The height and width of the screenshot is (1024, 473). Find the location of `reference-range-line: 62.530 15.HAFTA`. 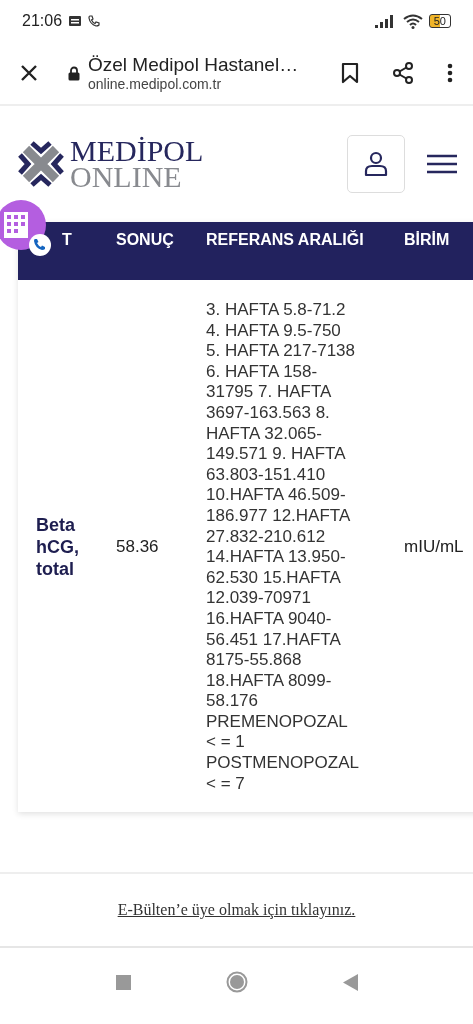

reference-range-line: 62.530 15.HAFTA is located at coordinates (274, 578).